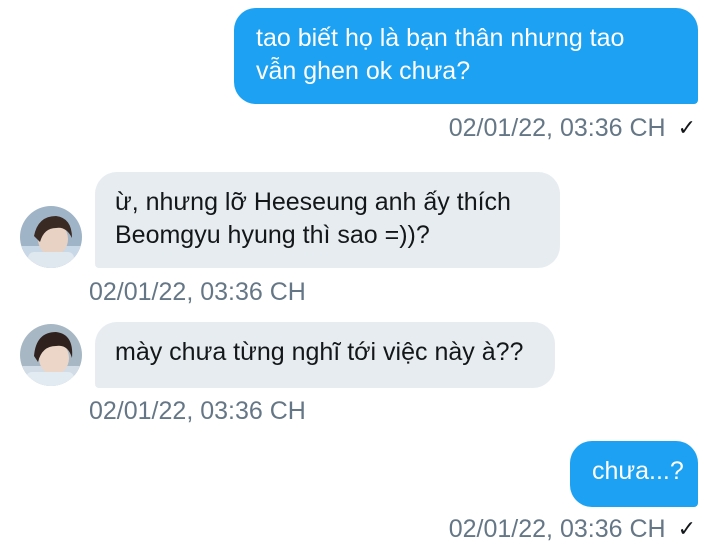 The height and width of the screenshot is (554, 720). What do you see at coordinates (634, 474) in the screenshot?
I see `outgoing-message-bubble: chưa...?` at bounding box center [634, 474].